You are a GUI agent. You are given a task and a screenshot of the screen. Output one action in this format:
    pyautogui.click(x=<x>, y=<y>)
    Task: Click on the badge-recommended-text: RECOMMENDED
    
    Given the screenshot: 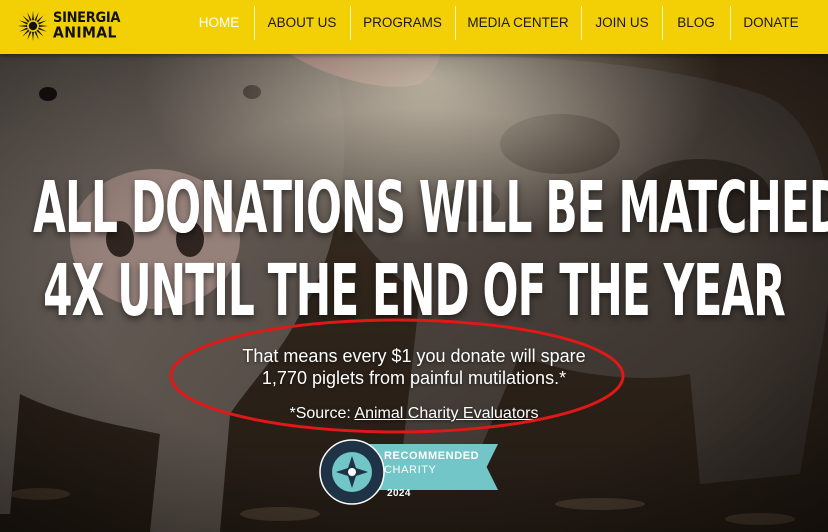 What is the action you would take?
    pyautogui.click(x=432, y=456)
    